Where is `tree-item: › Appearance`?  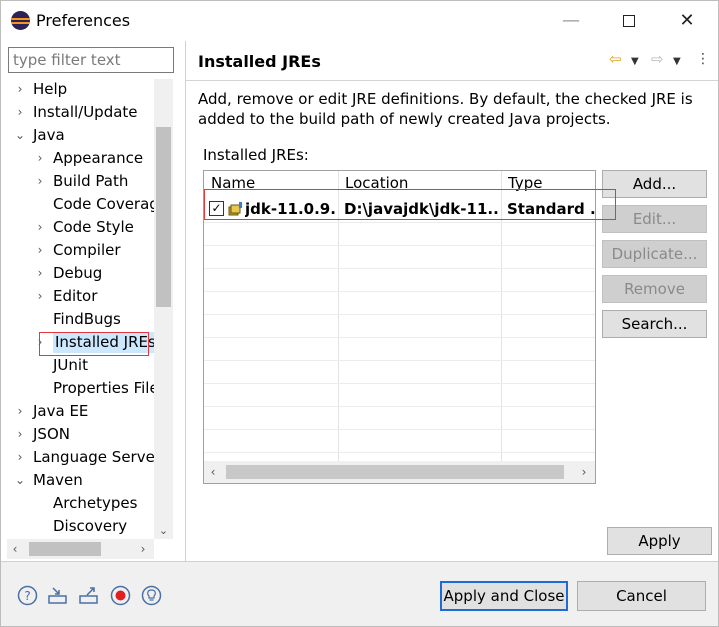
tree-item: › Appearance is located at coordinates (81, 159).